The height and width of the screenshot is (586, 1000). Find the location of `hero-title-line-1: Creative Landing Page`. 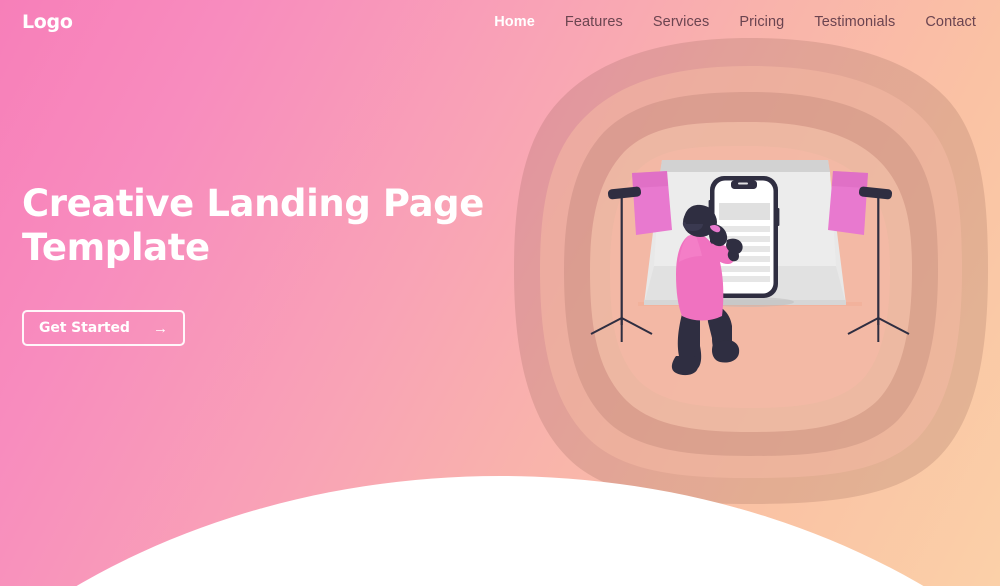

hero-title-line-1: Creative Landing Page is located at coordinates (253, 203).